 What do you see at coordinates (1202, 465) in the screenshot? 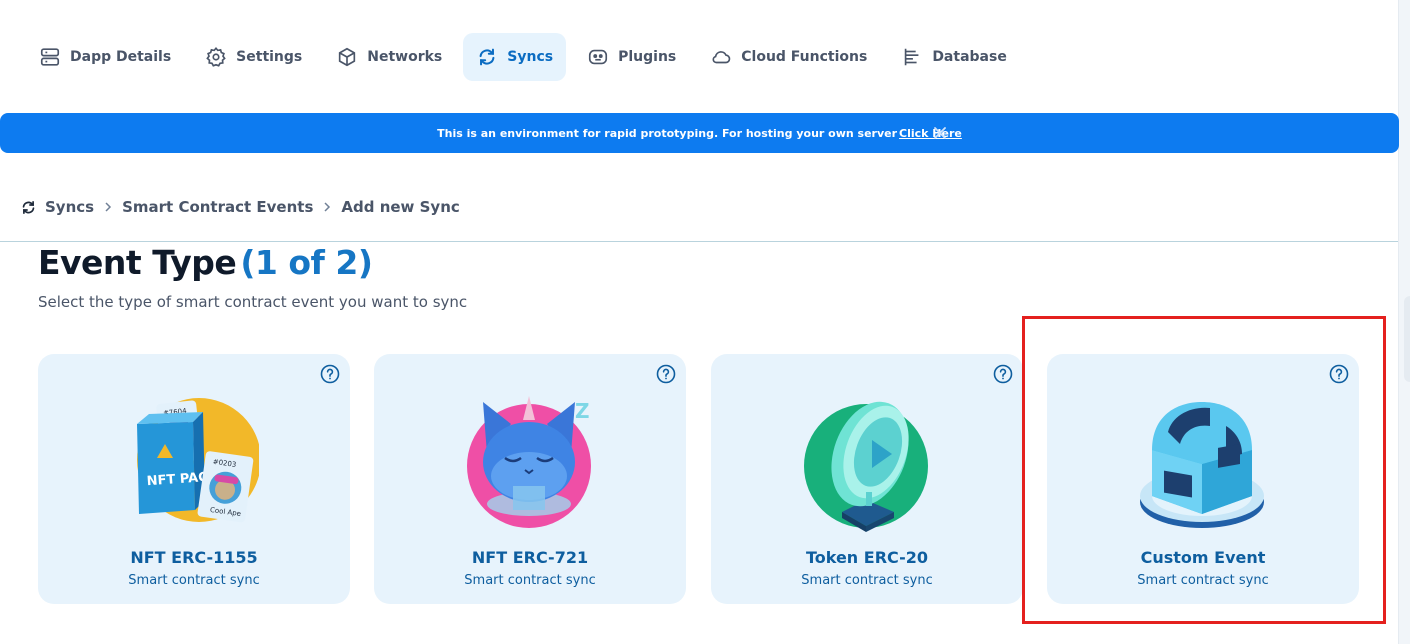
I see `custom-event-cube-illustration` at bounding box center [1202, 465].